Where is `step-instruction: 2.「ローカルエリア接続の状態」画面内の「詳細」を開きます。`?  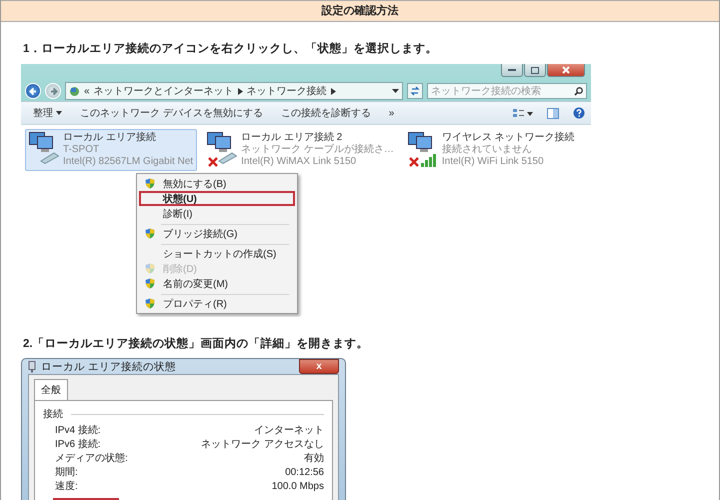 step-instruction: 2.「ローカルエリア接続の状態」画面内の「詳細」を開きます。 is located at coordinates (196, 343).